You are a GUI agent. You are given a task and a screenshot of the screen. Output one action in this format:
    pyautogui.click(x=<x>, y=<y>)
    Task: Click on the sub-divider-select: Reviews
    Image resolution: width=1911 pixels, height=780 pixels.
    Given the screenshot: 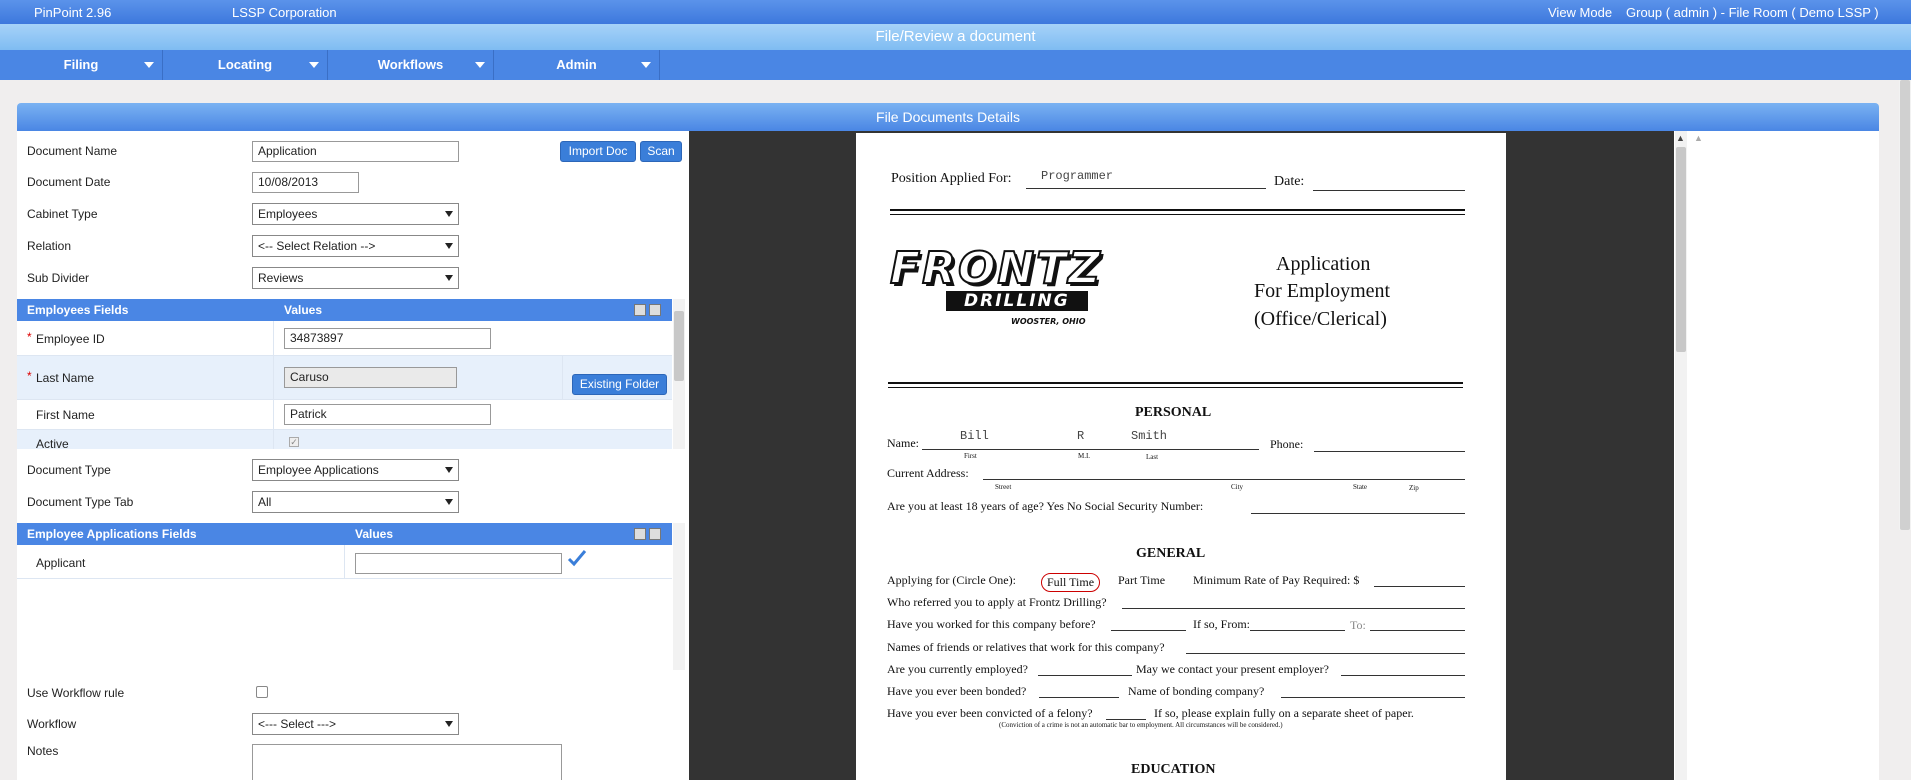 What is the action you would take?
    pyautogui.click(x=355, y=278)
    